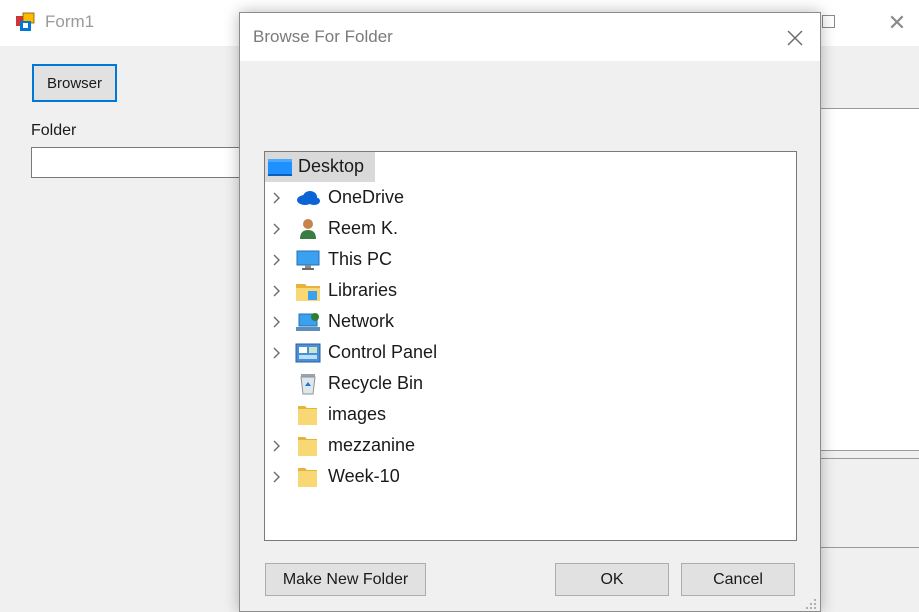  What do you see at coordinates (530, 260) in the screenshot?
I see `tree-item-this-pc: This PC` at bounding box center [530, 260].